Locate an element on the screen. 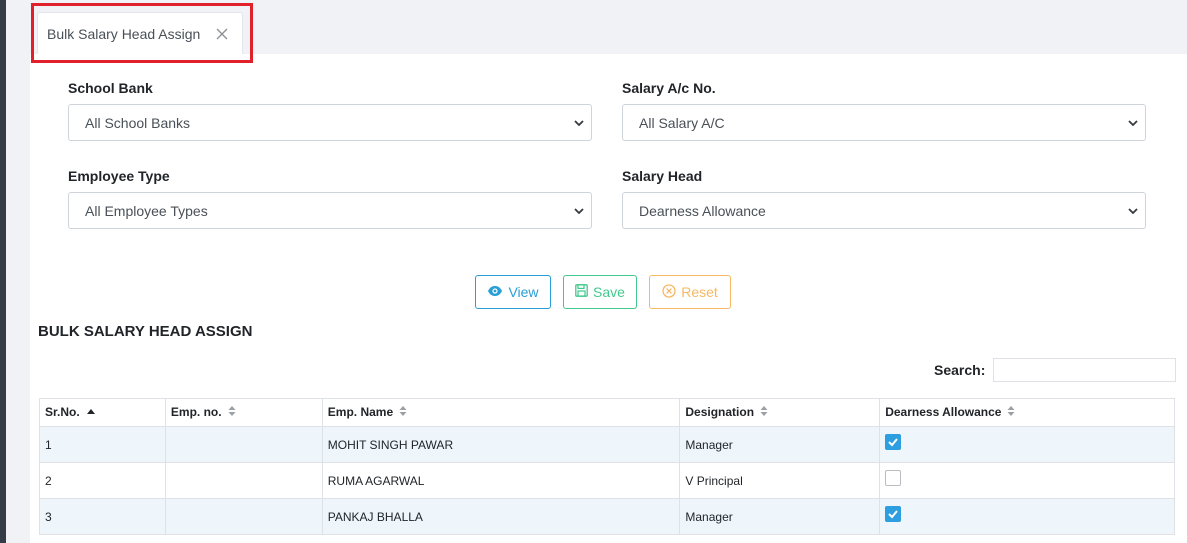  cell-sr-no: 3 is located at coordinates (102, 516).